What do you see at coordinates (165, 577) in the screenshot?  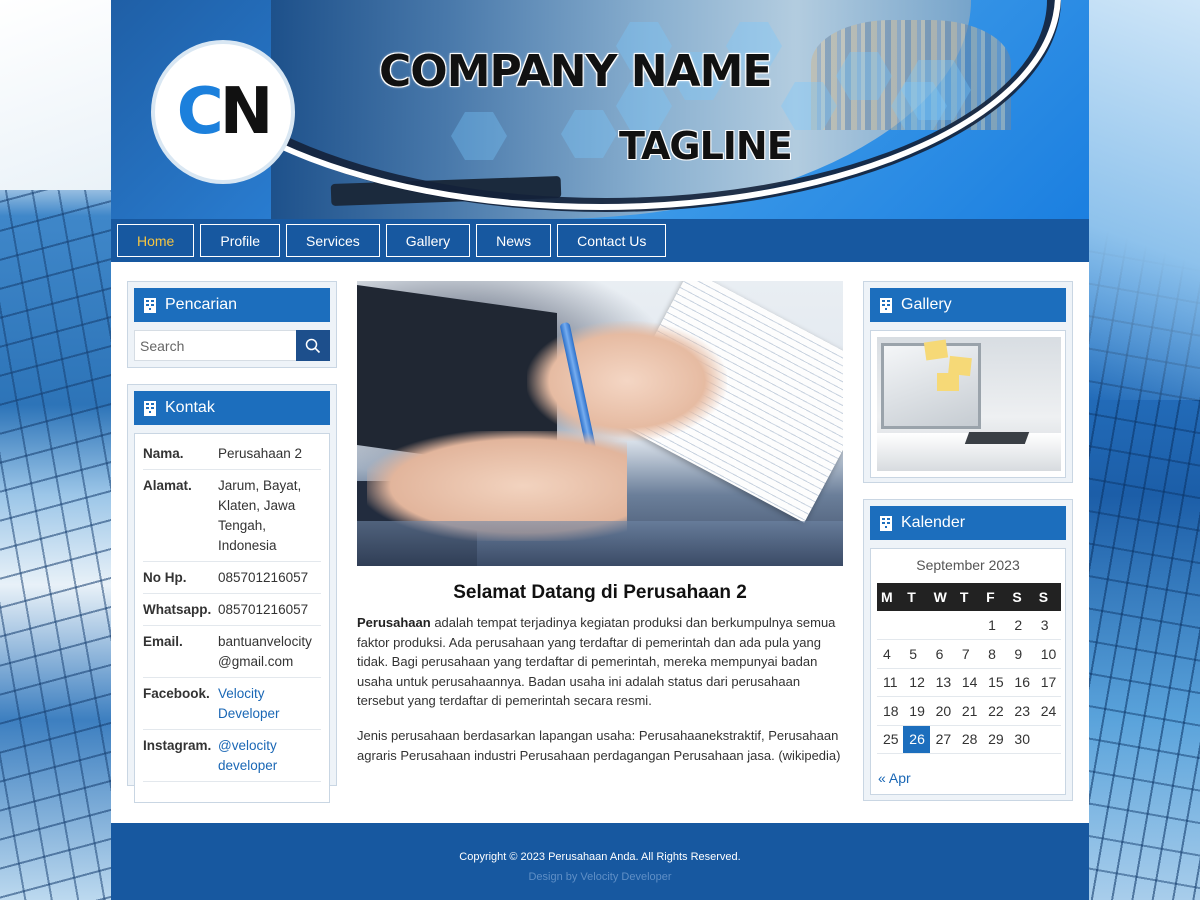 I see `contact-key: No Hp.` at bounding box center [165, 577].